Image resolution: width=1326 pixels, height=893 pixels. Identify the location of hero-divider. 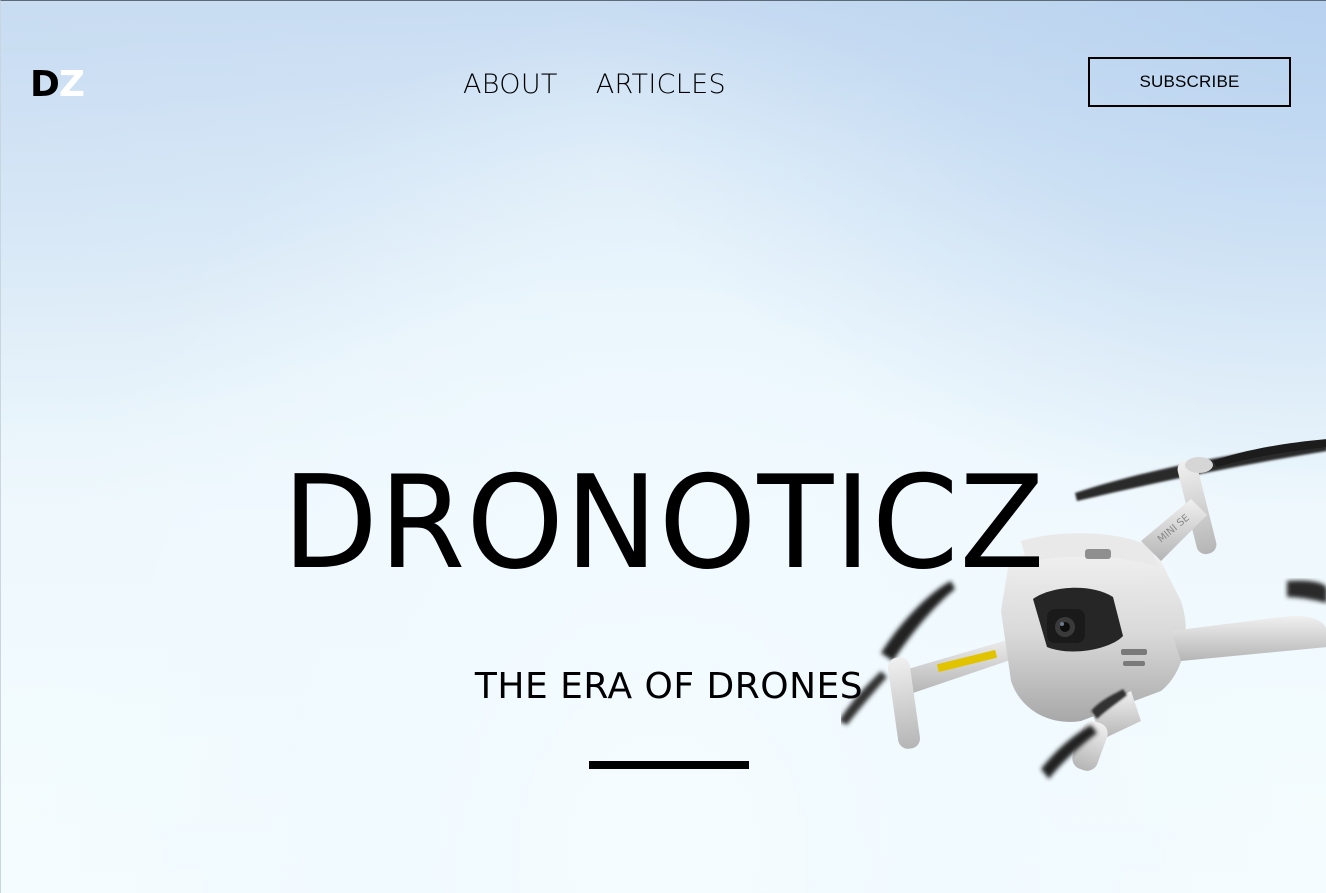
(669, 765).